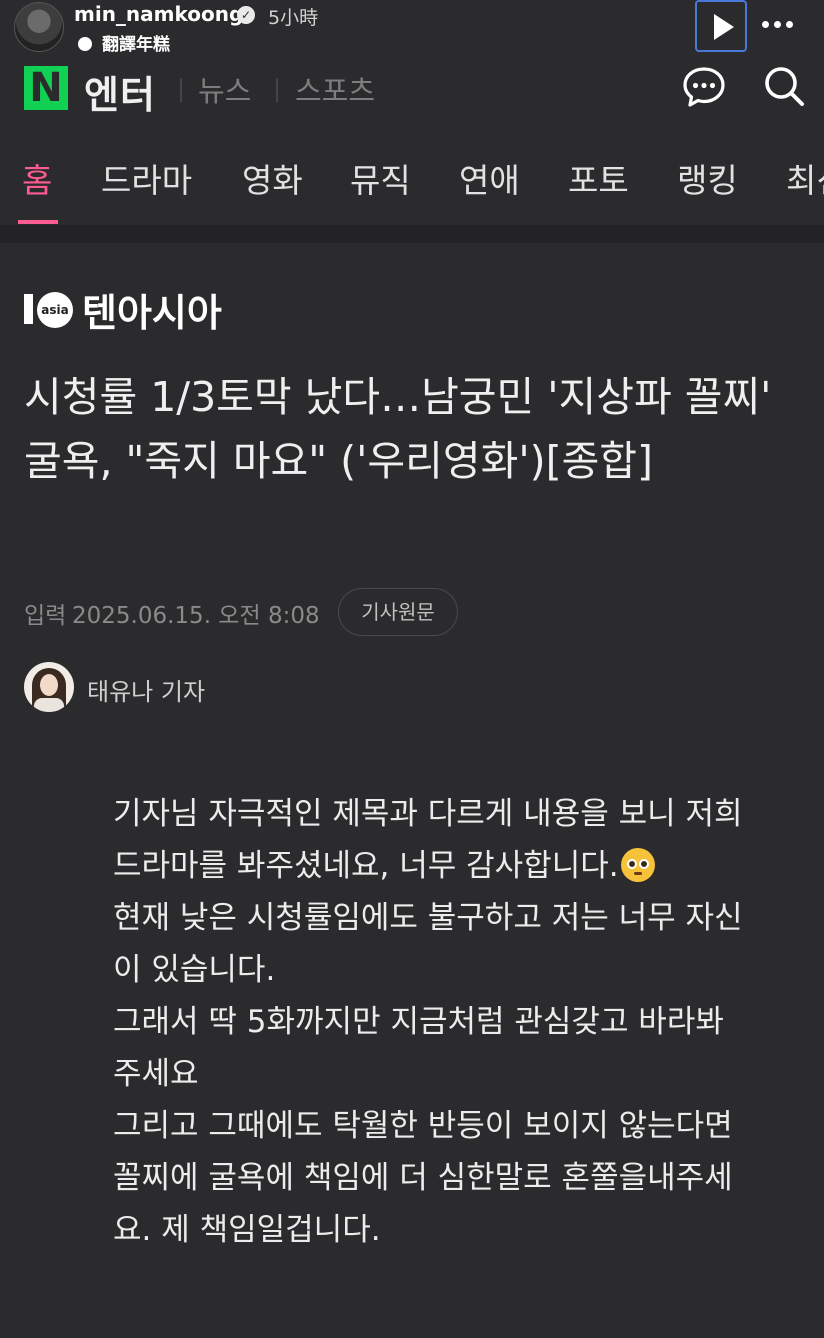  I want to click on category-tabs: 홈 드라마 영화 뮤직 연애 포토 랭킹 최신, so click(412, 184).